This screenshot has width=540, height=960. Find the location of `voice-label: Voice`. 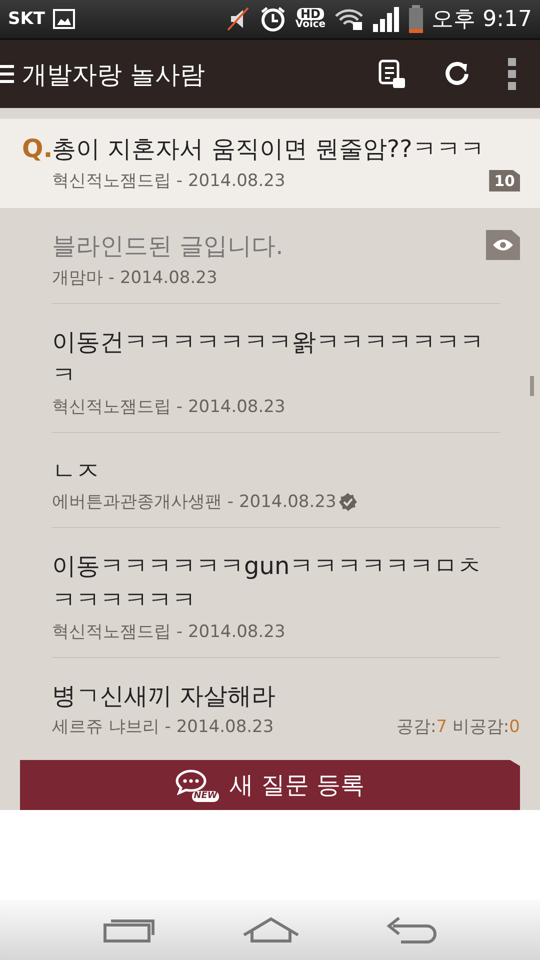

voice-label: Voice is located at coordinates (310, 25).